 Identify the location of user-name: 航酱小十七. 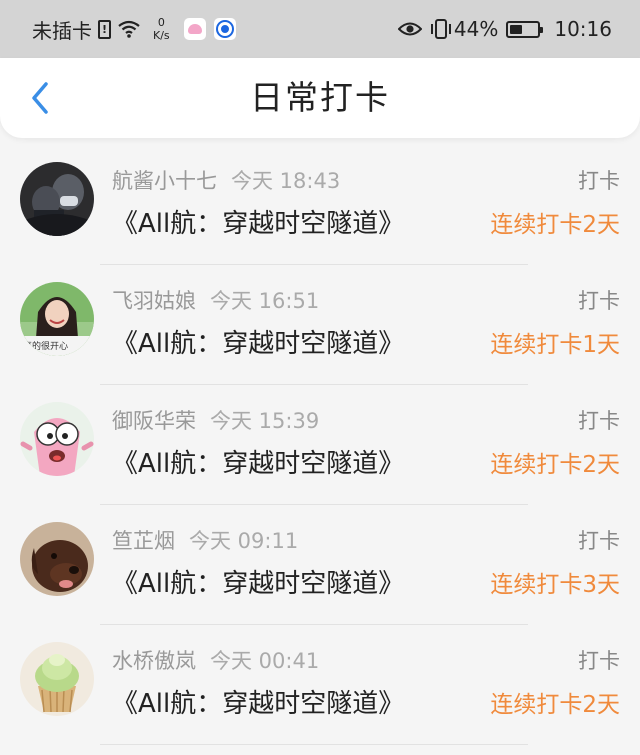
(164, 181).